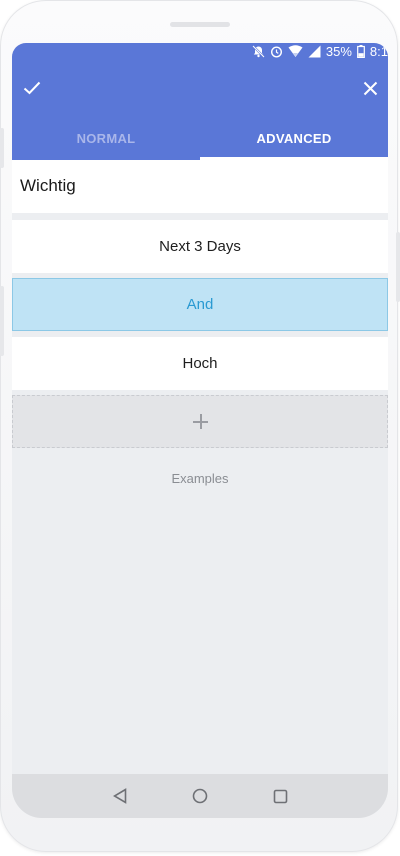 This screenshot has height=856, width=400. What do you see at coordinates (106, 138) in the screenshot?
I see `tab-normal-label: NORMAL` at bounding box center [106, 138].